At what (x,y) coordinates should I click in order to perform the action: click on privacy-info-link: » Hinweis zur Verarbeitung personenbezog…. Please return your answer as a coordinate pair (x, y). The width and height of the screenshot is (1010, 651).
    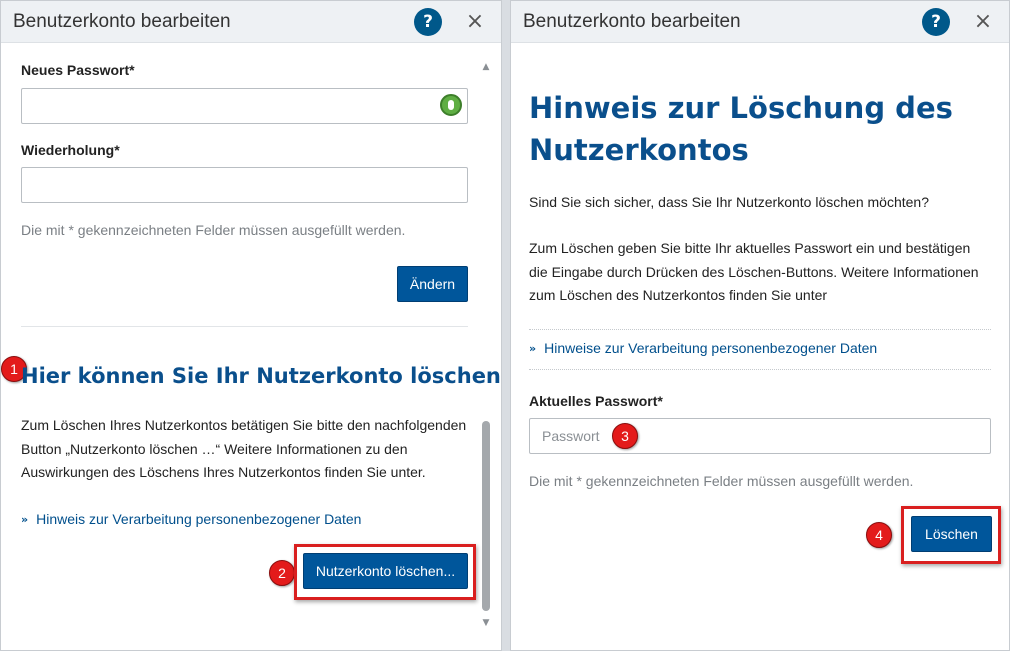
    Looking at the image, I should click on (191, 519).